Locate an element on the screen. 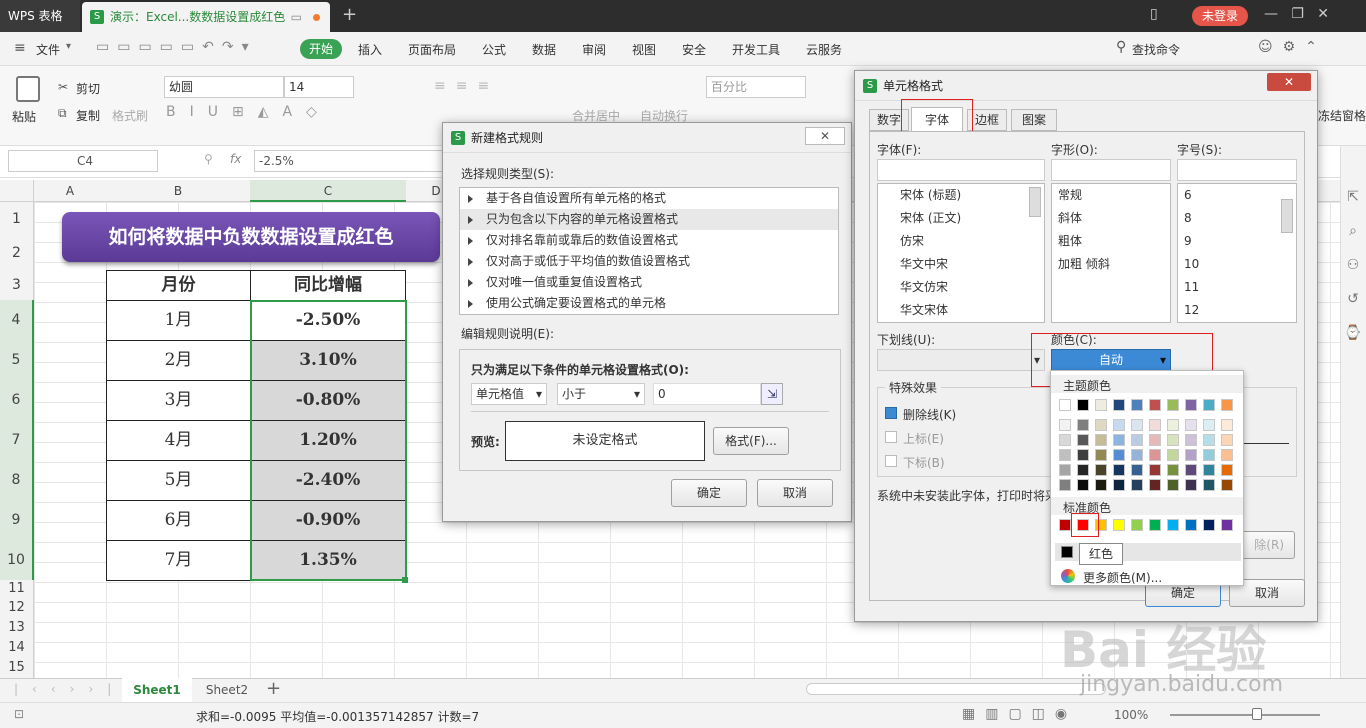  window-layout-icon: ▯ is located at coordinates (1154, 14).